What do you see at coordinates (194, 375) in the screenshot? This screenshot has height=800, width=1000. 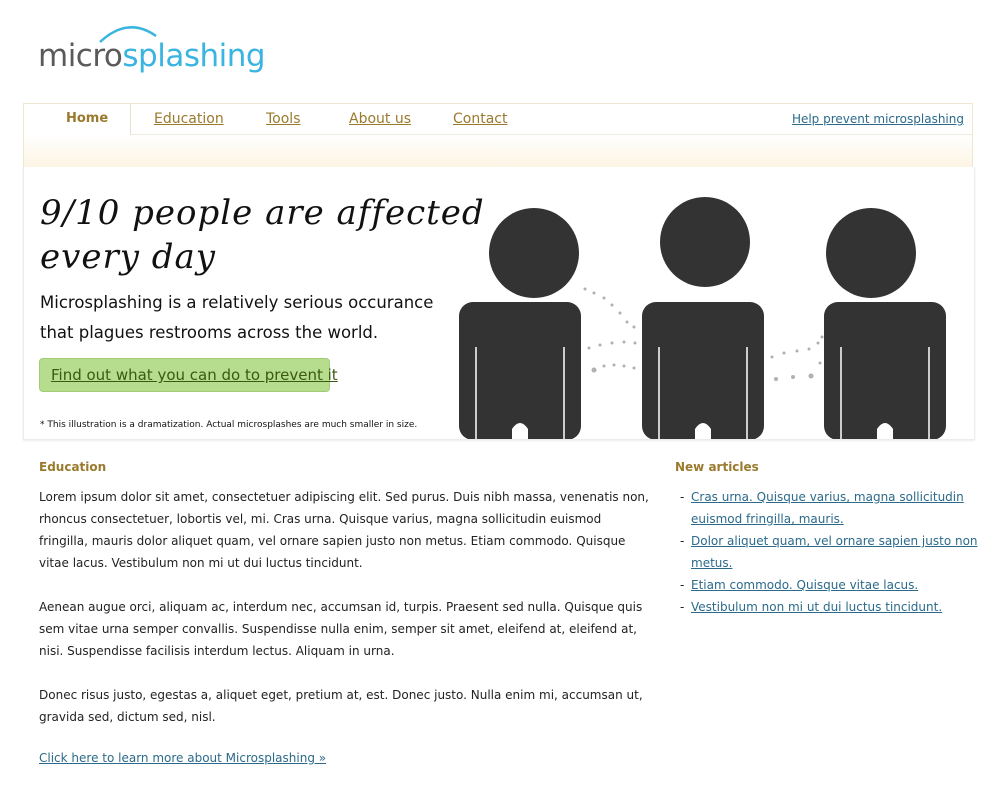 I see `prevent-cta-label: Find out what you can do to prevent it` at bounding box center [194, 375].